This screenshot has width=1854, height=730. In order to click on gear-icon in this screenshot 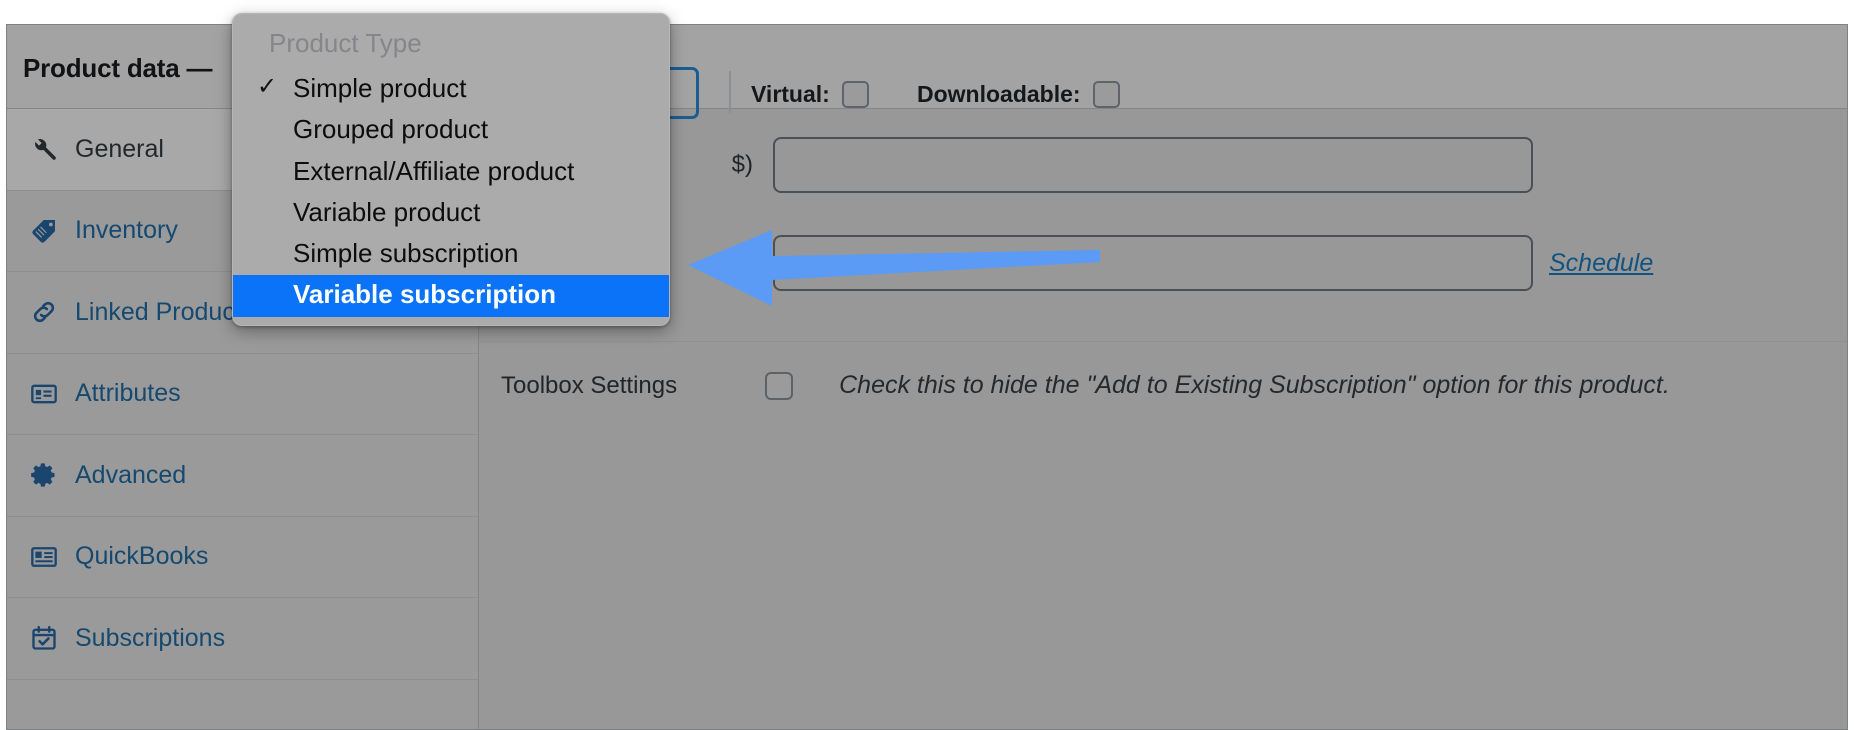, I will do `click(44, 475)`.